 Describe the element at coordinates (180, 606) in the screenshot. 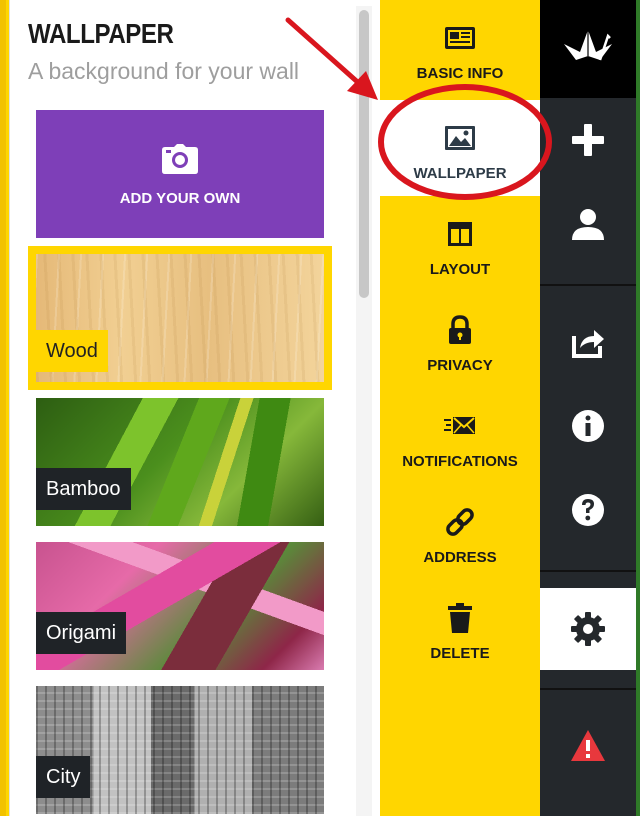

I see `wallpaper-option-origami: Origami` at that location.